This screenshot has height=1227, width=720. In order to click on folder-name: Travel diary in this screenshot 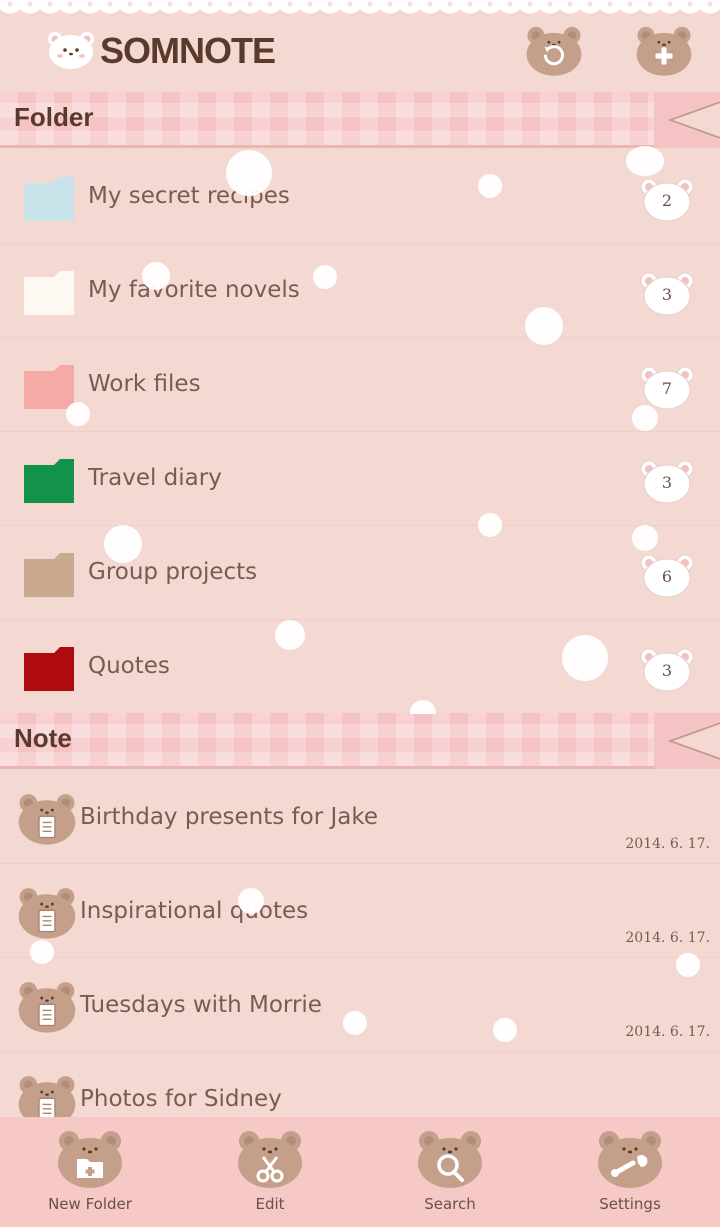, I will do `click(155, 478)`.